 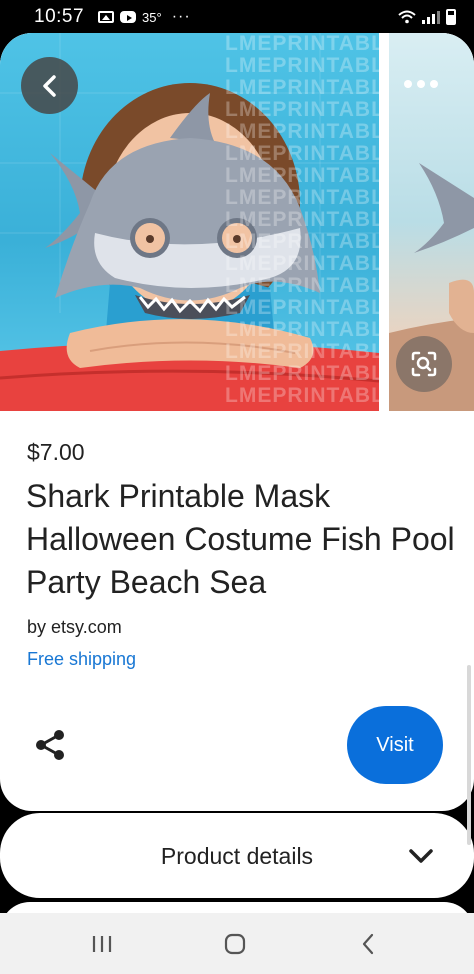 I want to click on visual-search-button, so click(x=424, y=364).